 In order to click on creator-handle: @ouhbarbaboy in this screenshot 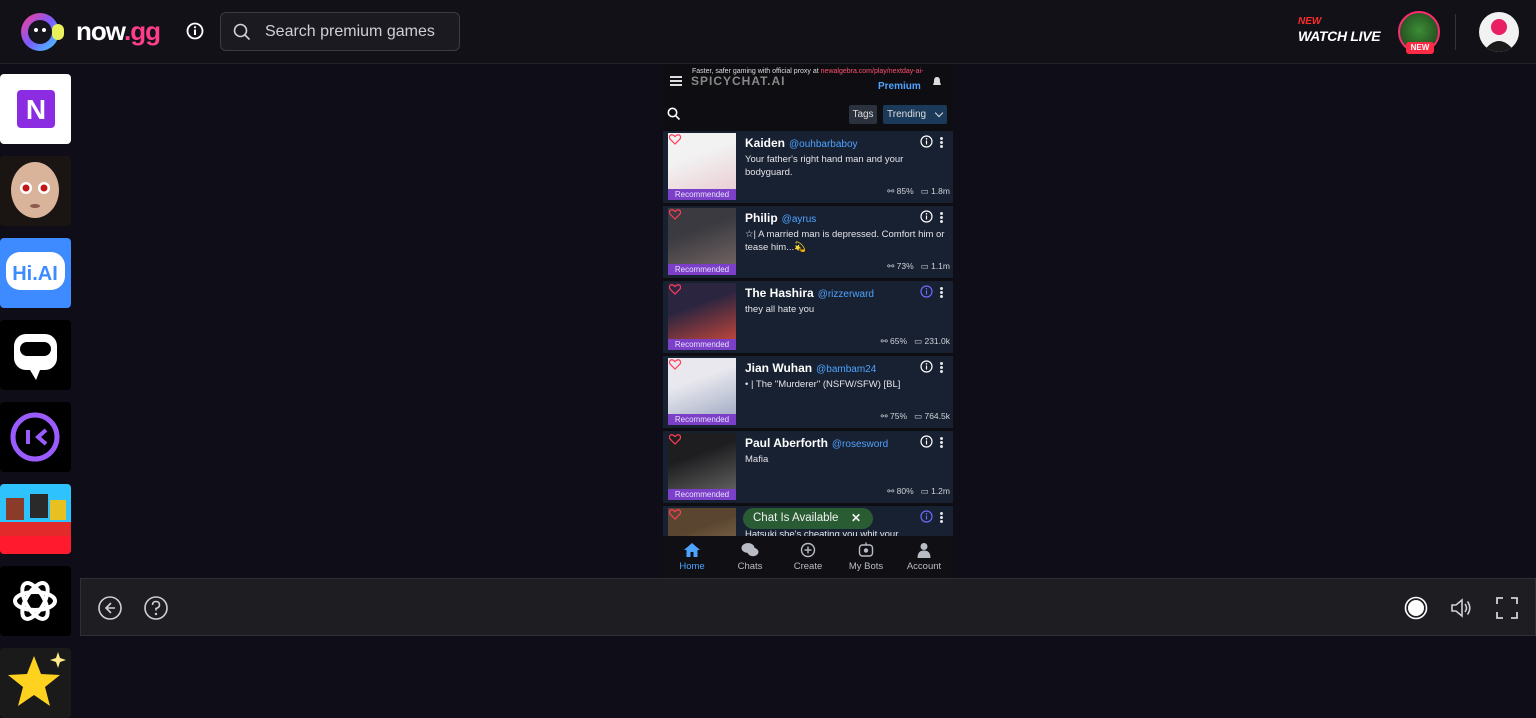, I will do `click(823, 144)`.